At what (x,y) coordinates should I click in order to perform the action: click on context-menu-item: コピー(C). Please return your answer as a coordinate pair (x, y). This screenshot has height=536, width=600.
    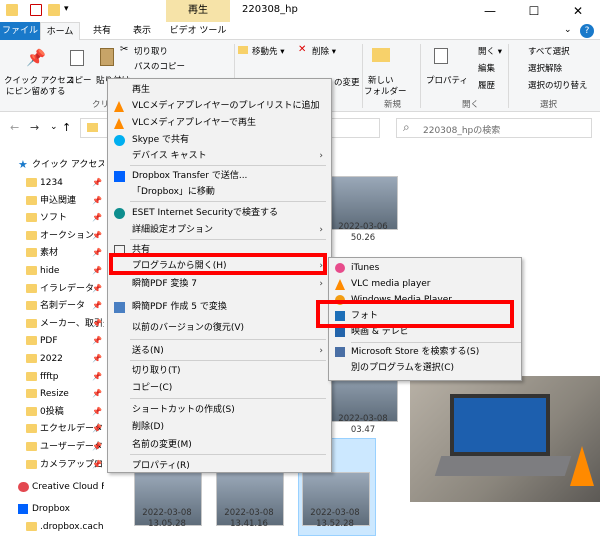
    Looking at the image, I should click on (219, 388).